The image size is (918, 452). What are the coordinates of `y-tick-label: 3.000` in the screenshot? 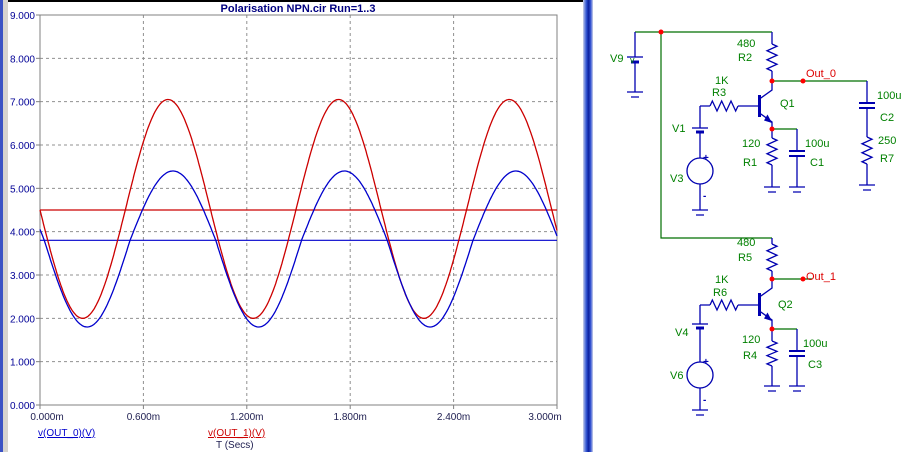 It's located at (22, 276).